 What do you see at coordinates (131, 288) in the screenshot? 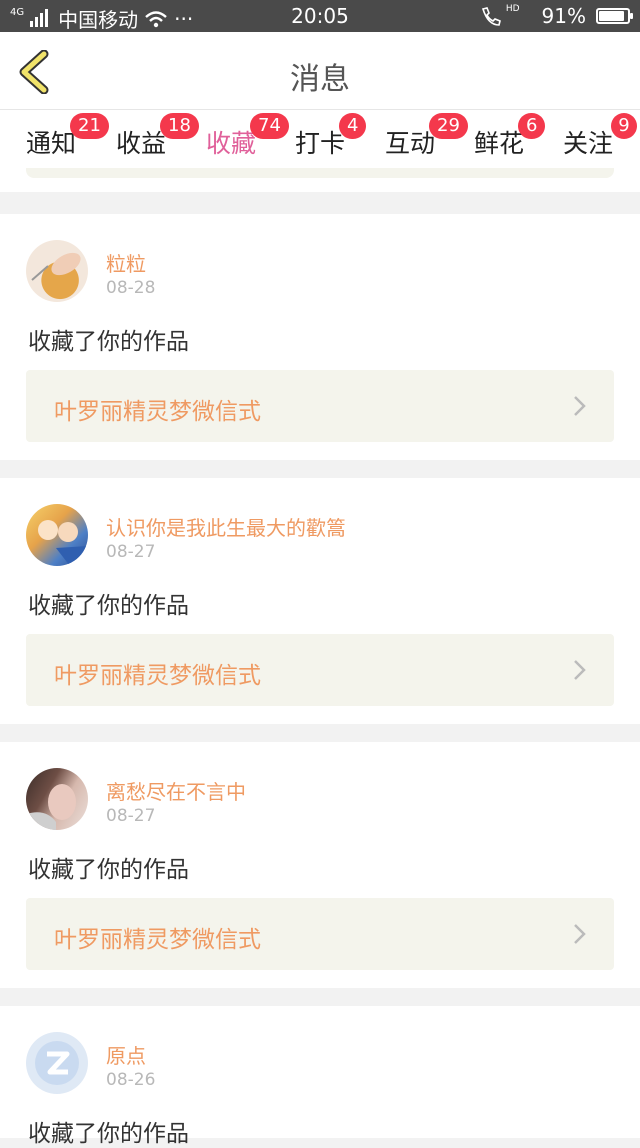
I see `message-date: 08-28` at bounding box center [131, 288].